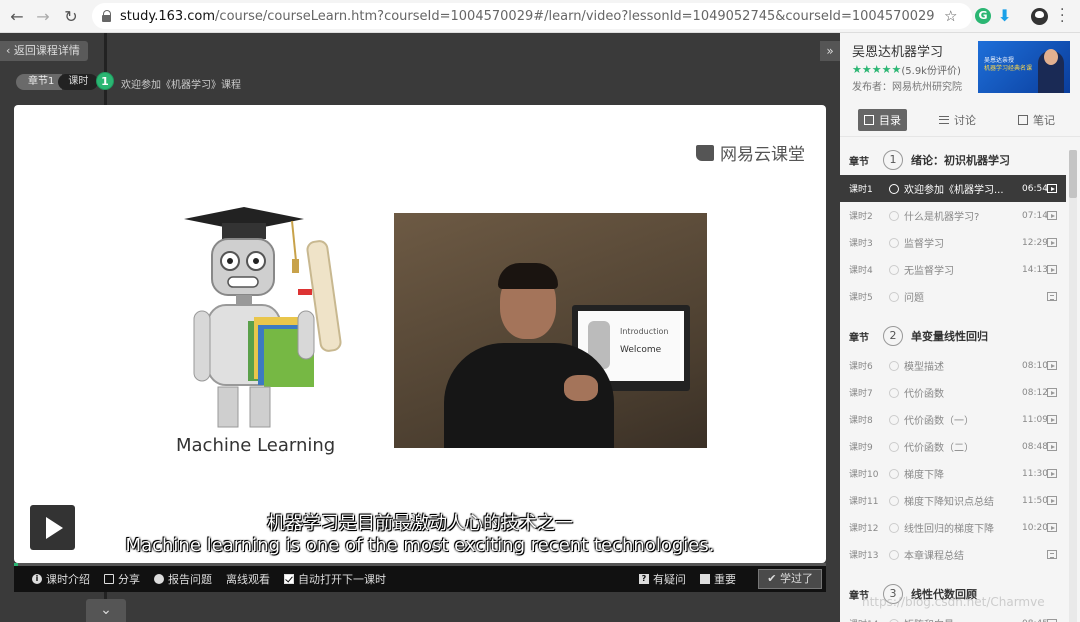 The width and height of the screenshot is (1080, 622). What do you see at coordinates (953, 296) in the screenshot?
I see `lesson-row: 课时5 问题` at bounding box center [953, 296].